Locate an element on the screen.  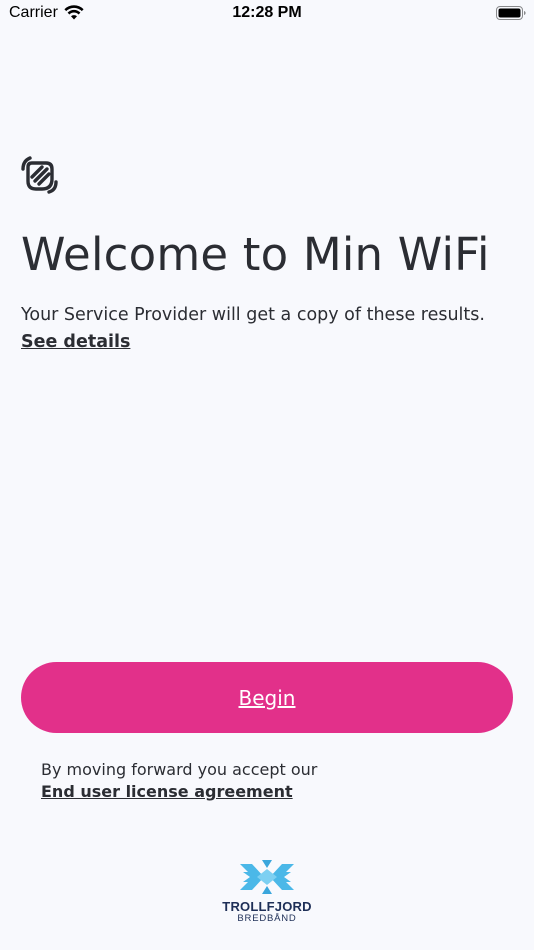
begin-button: Begin is located at coordinates (267, 697).